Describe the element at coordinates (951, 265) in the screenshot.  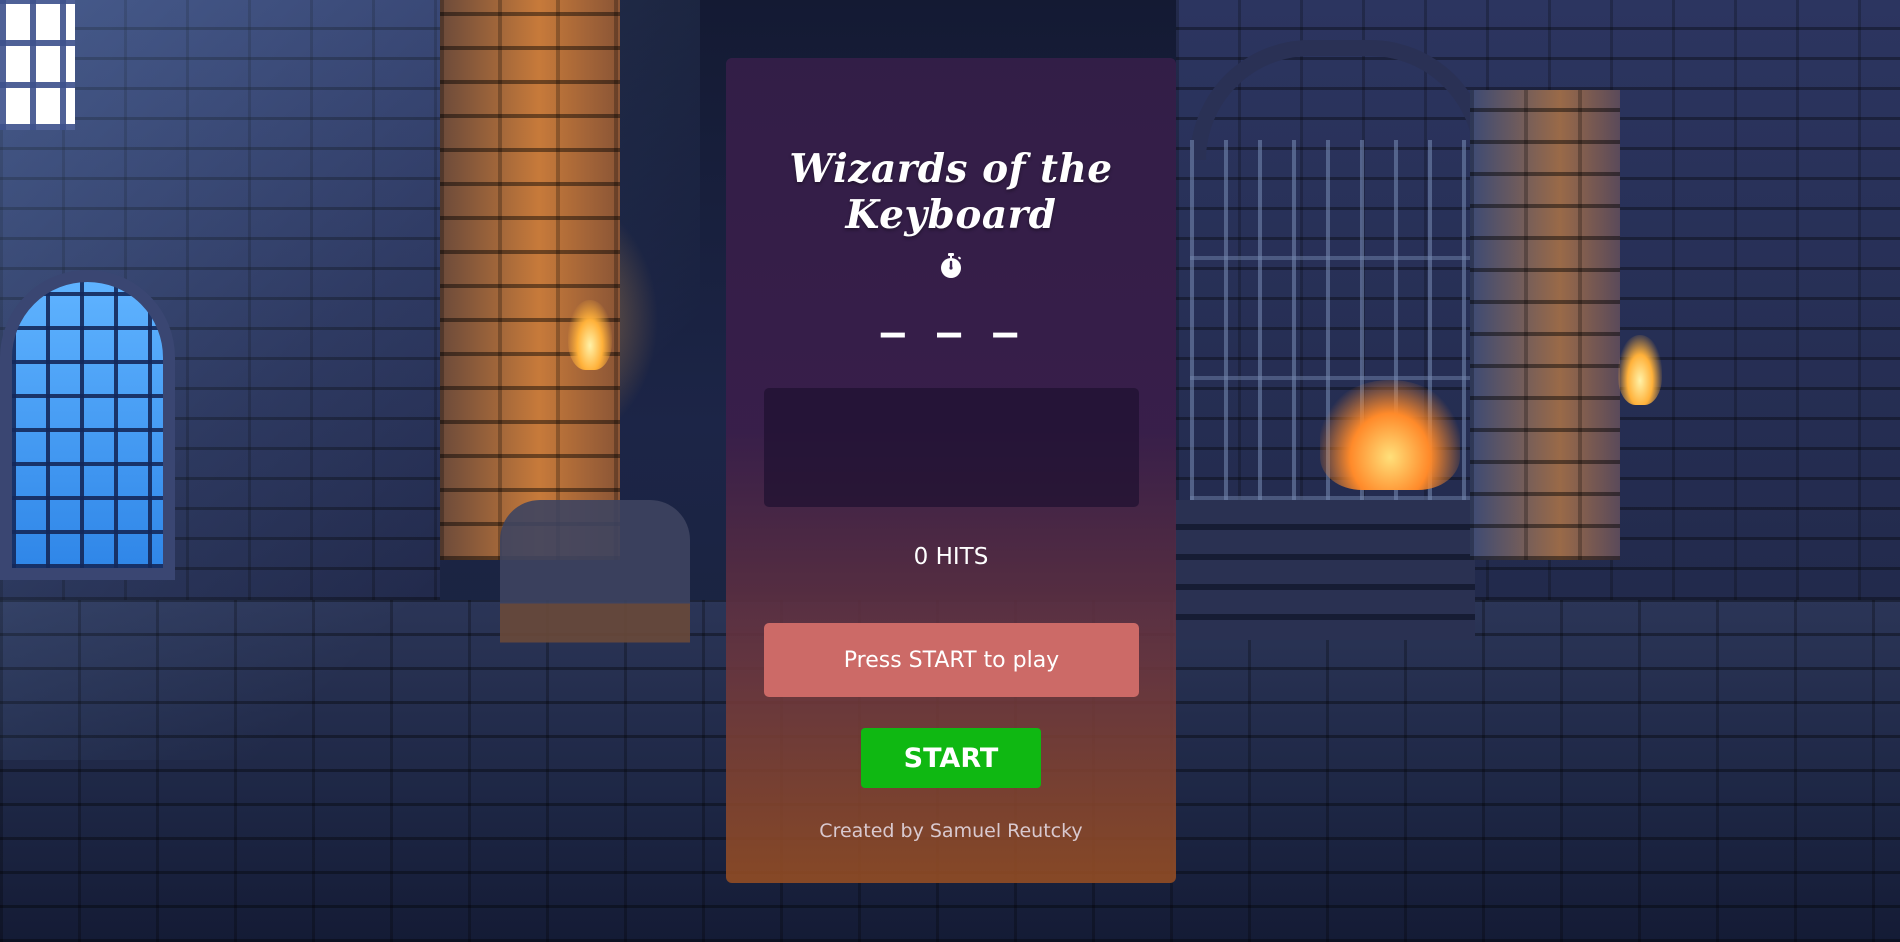
I see `stopwatch-icon` at that location.